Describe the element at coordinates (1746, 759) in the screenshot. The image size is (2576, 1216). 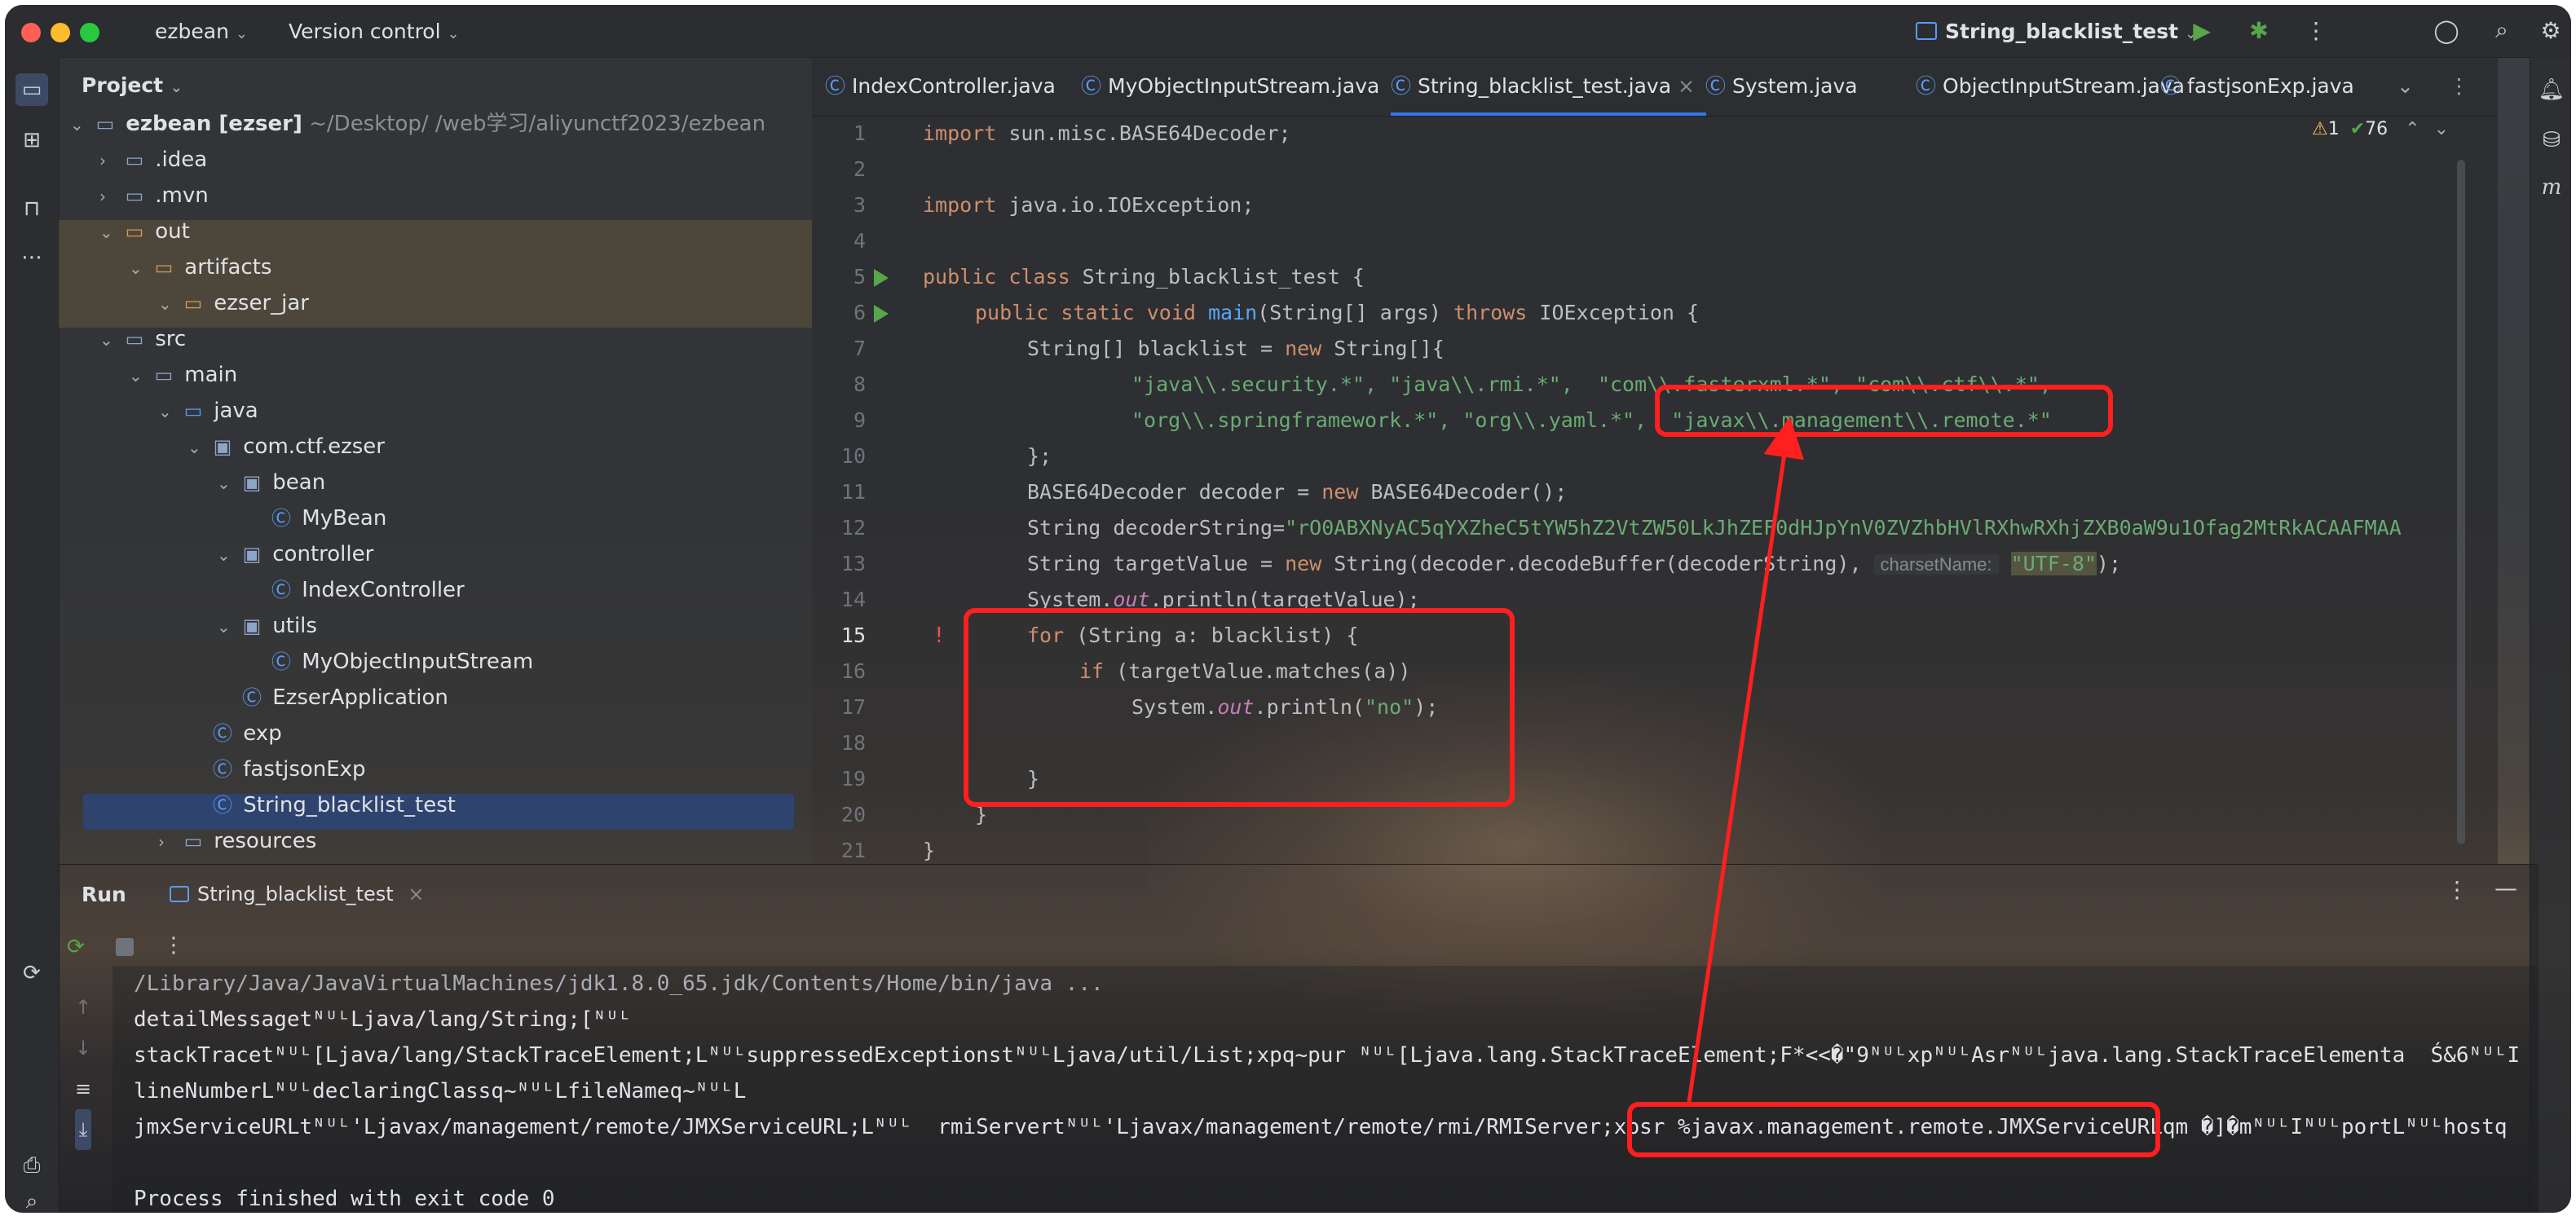
I see `annotation-arrow` at that location.